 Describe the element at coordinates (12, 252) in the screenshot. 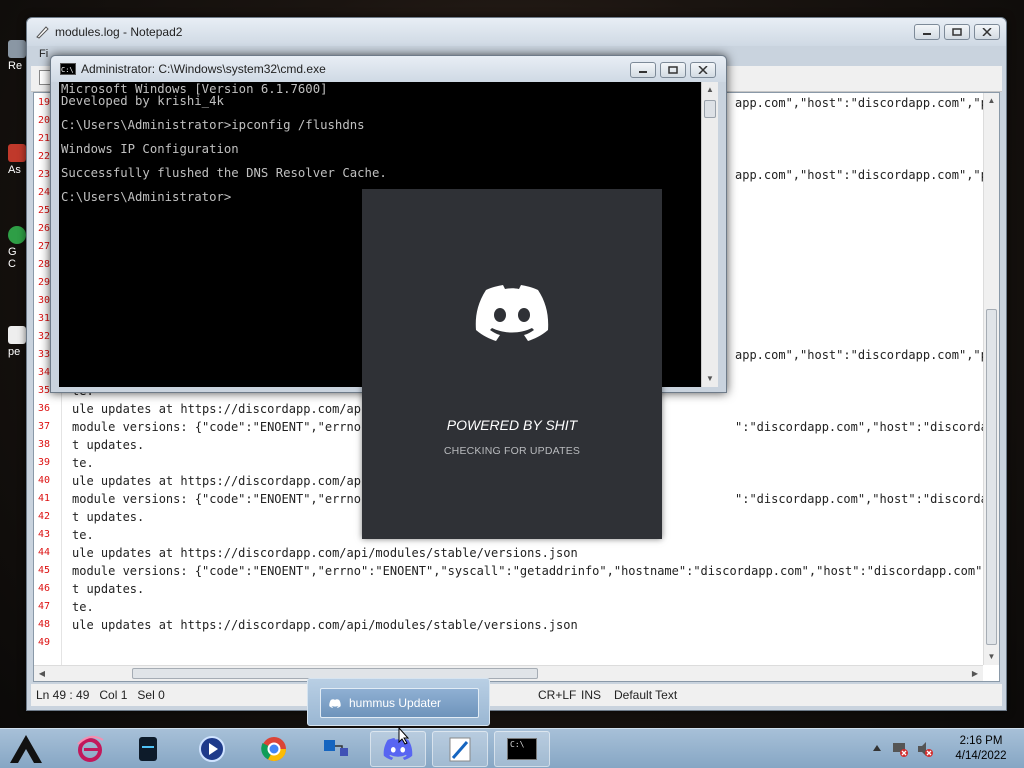

I see `desktop-icon-label: G` at that location.